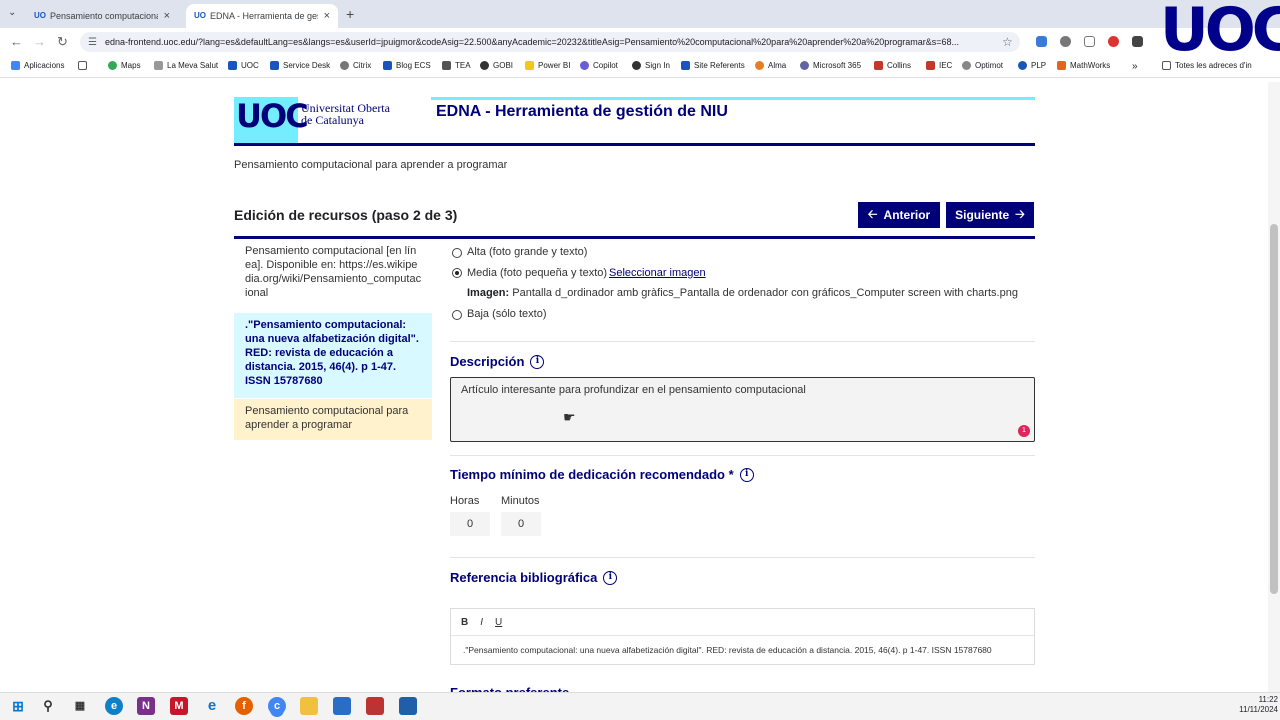  I want to click on uoc-favicon-icon: UO, so click(200, 15).